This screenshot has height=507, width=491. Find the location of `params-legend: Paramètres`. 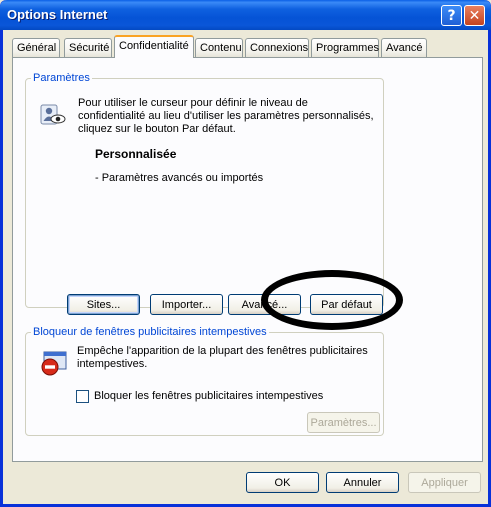

params-legend: Paramètres is located at coordinates (61, 78).